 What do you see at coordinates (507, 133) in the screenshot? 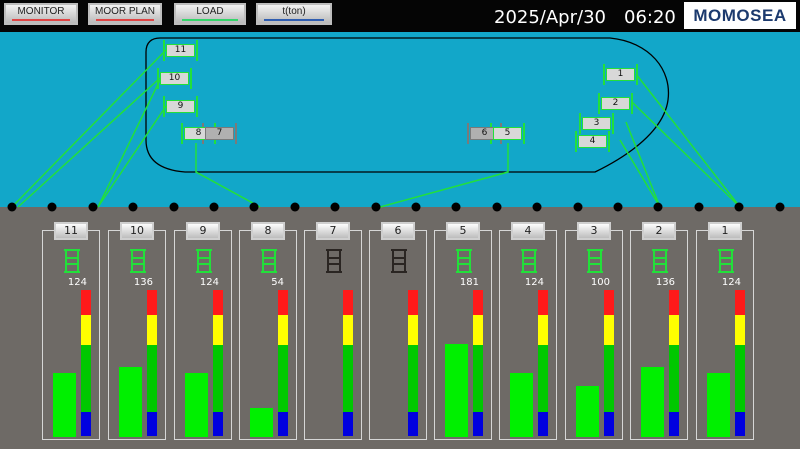
I see `ship-winch-5: 5` at bounding box center [507, 133].